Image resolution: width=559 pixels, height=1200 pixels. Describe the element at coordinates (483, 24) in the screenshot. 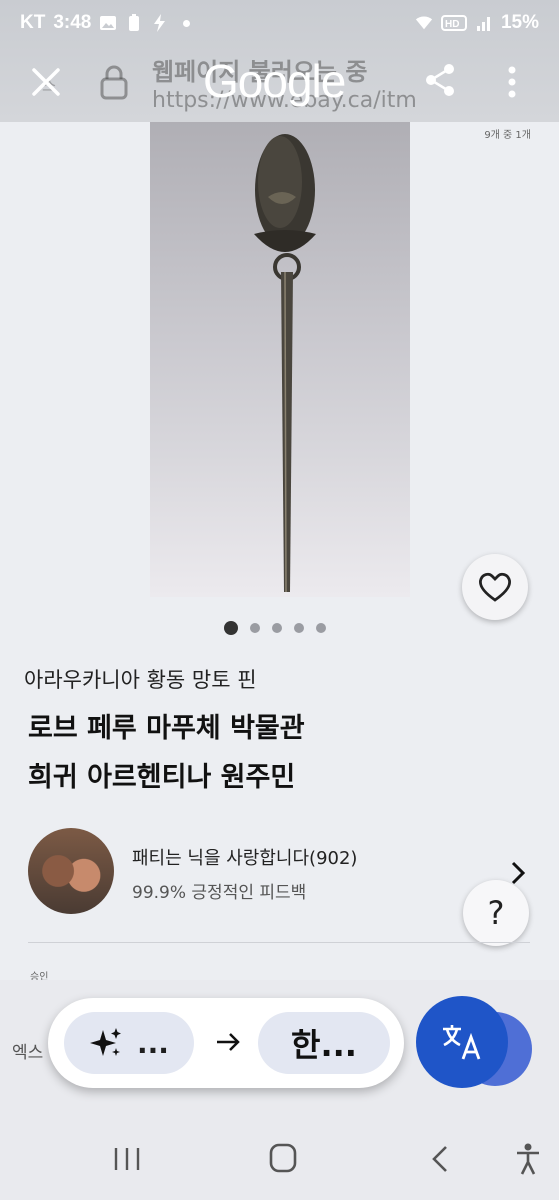

I see `signal-icon` at that location.